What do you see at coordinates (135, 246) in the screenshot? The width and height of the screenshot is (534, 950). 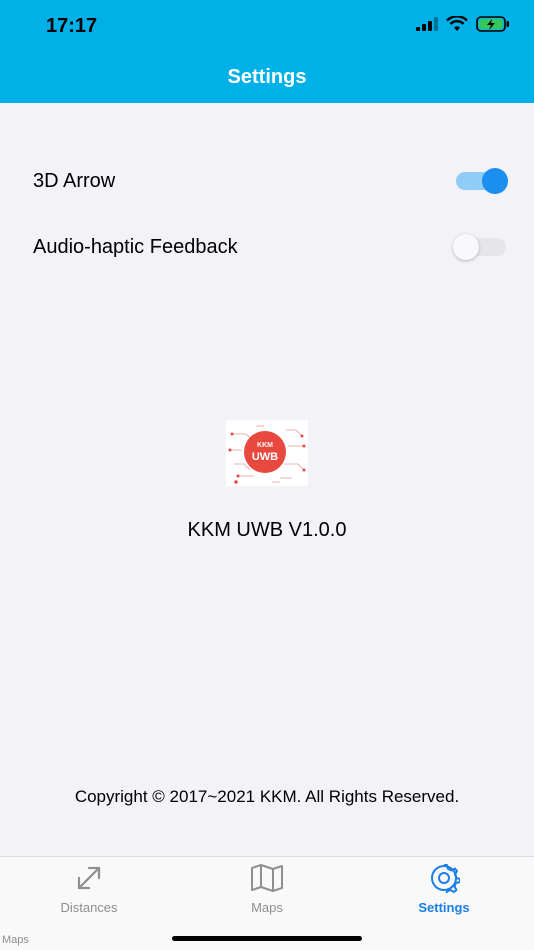 I see `setting-label-audio-haptic: Audio-haptic Feedback` at bounding box center [135, 246].